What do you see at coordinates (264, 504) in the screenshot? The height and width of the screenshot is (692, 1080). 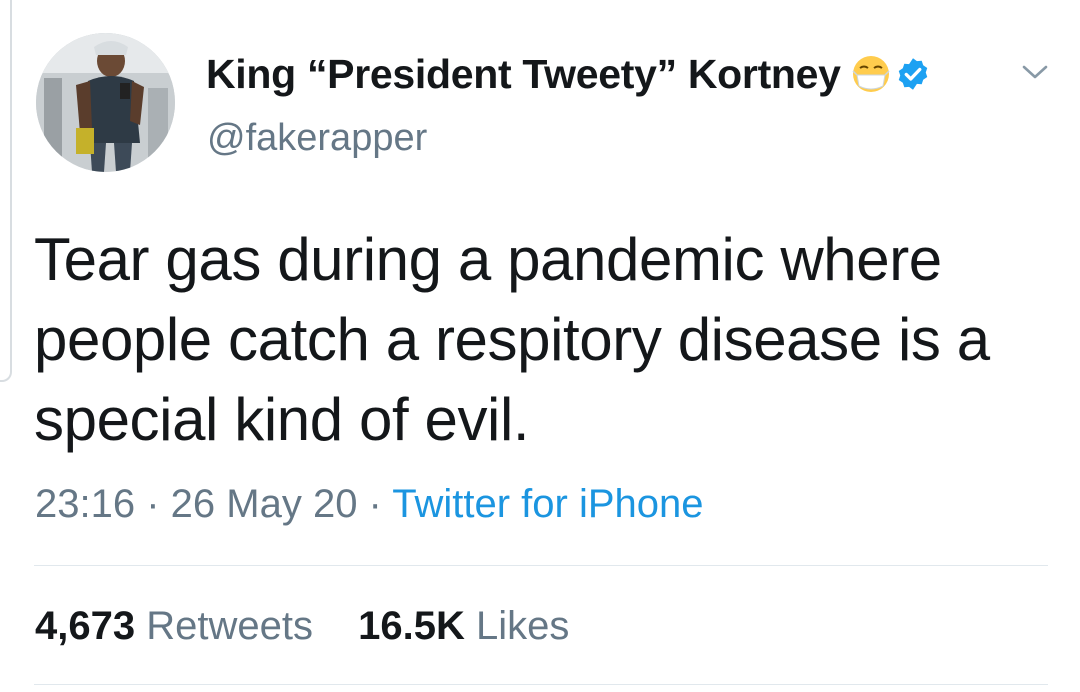 I see `tweet-date: 26 May 20` at bounding box center [264, 504].